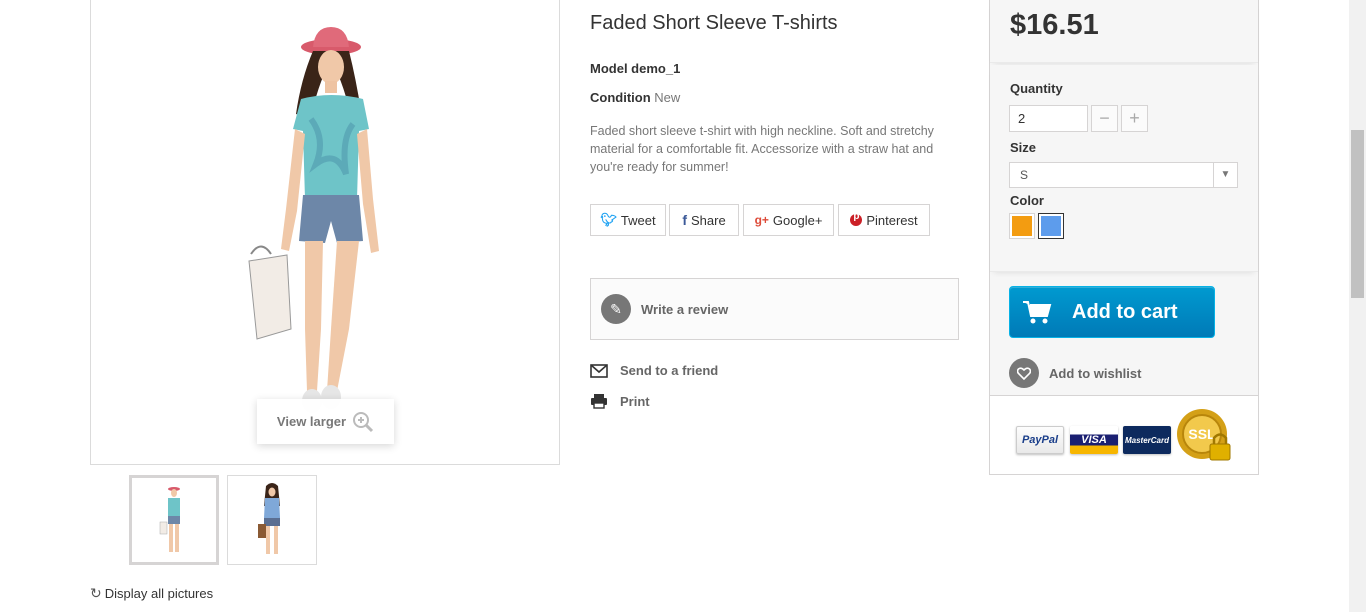  I want to click on minus-icon: −, so click(1104, 118).